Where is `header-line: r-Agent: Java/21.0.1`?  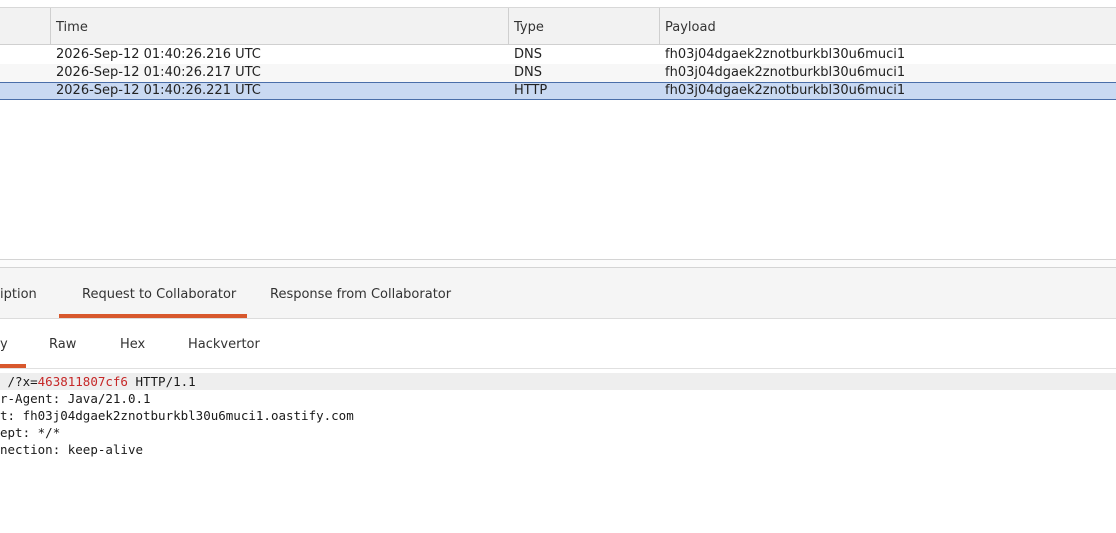
header-line: r-Agent: Java/21.0.1 is located at coordinates (558, 398).